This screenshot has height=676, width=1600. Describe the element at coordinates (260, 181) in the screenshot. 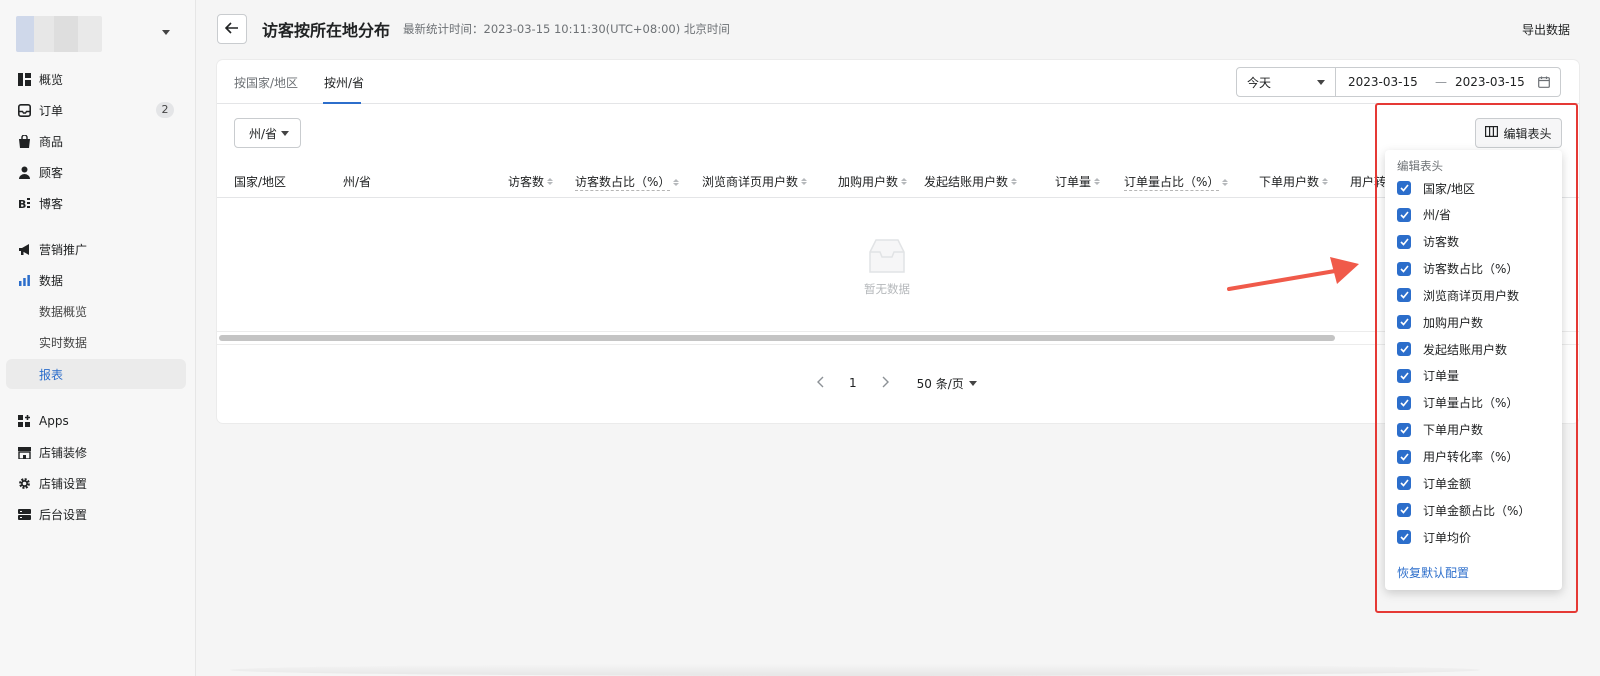

I see `column-header-country: 国家/地区` at that location.